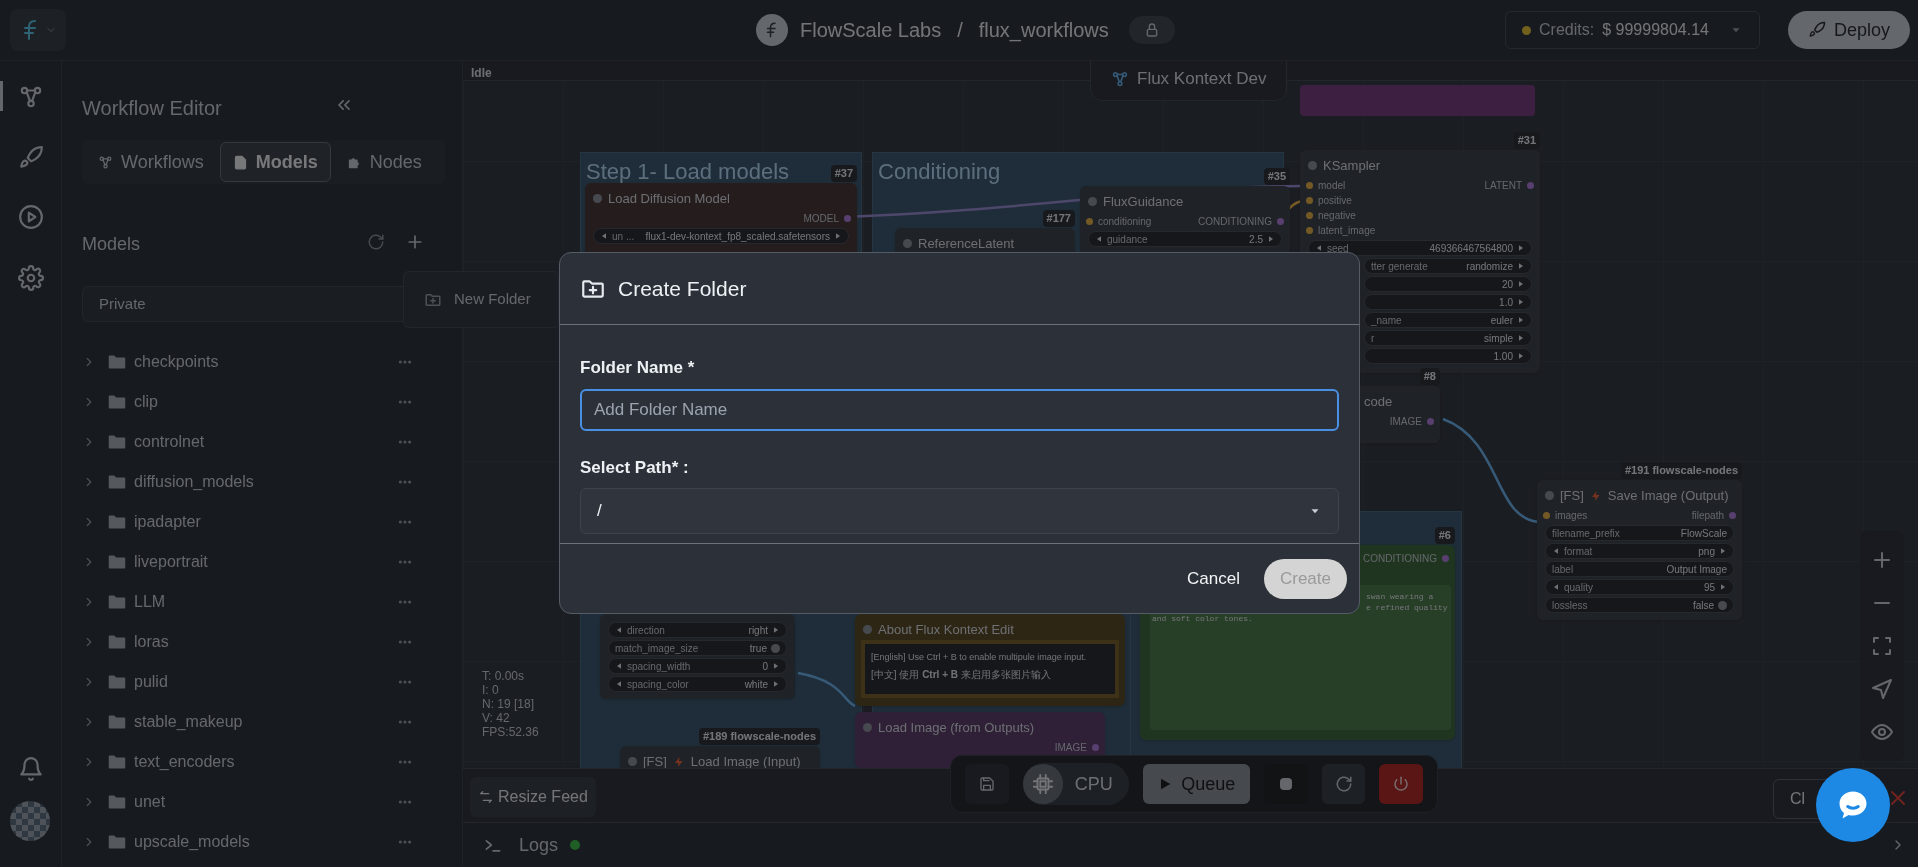  What do you see at coordinates (871, 30) in the screenshot?
I see `workspace-name: FlowScale Labs` at bounding box center [871, 30].